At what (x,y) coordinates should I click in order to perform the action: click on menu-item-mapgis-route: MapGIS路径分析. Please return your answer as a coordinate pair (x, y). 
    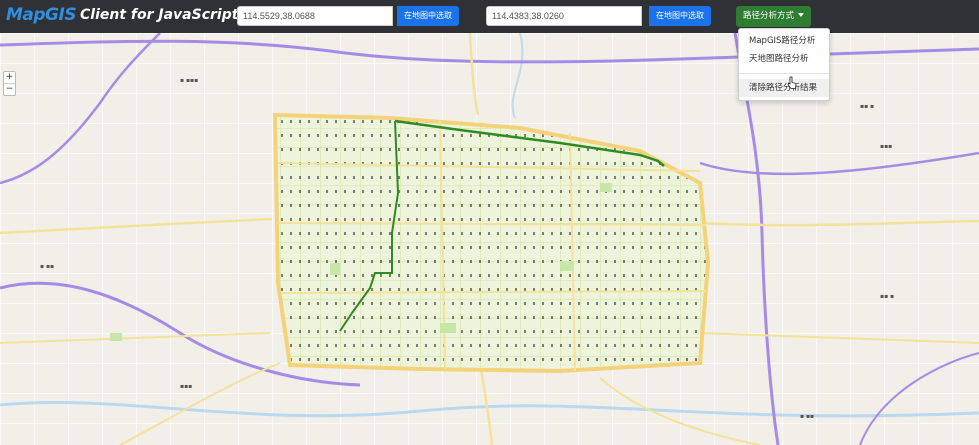
    Looking at the image, I should click on (784, 41).